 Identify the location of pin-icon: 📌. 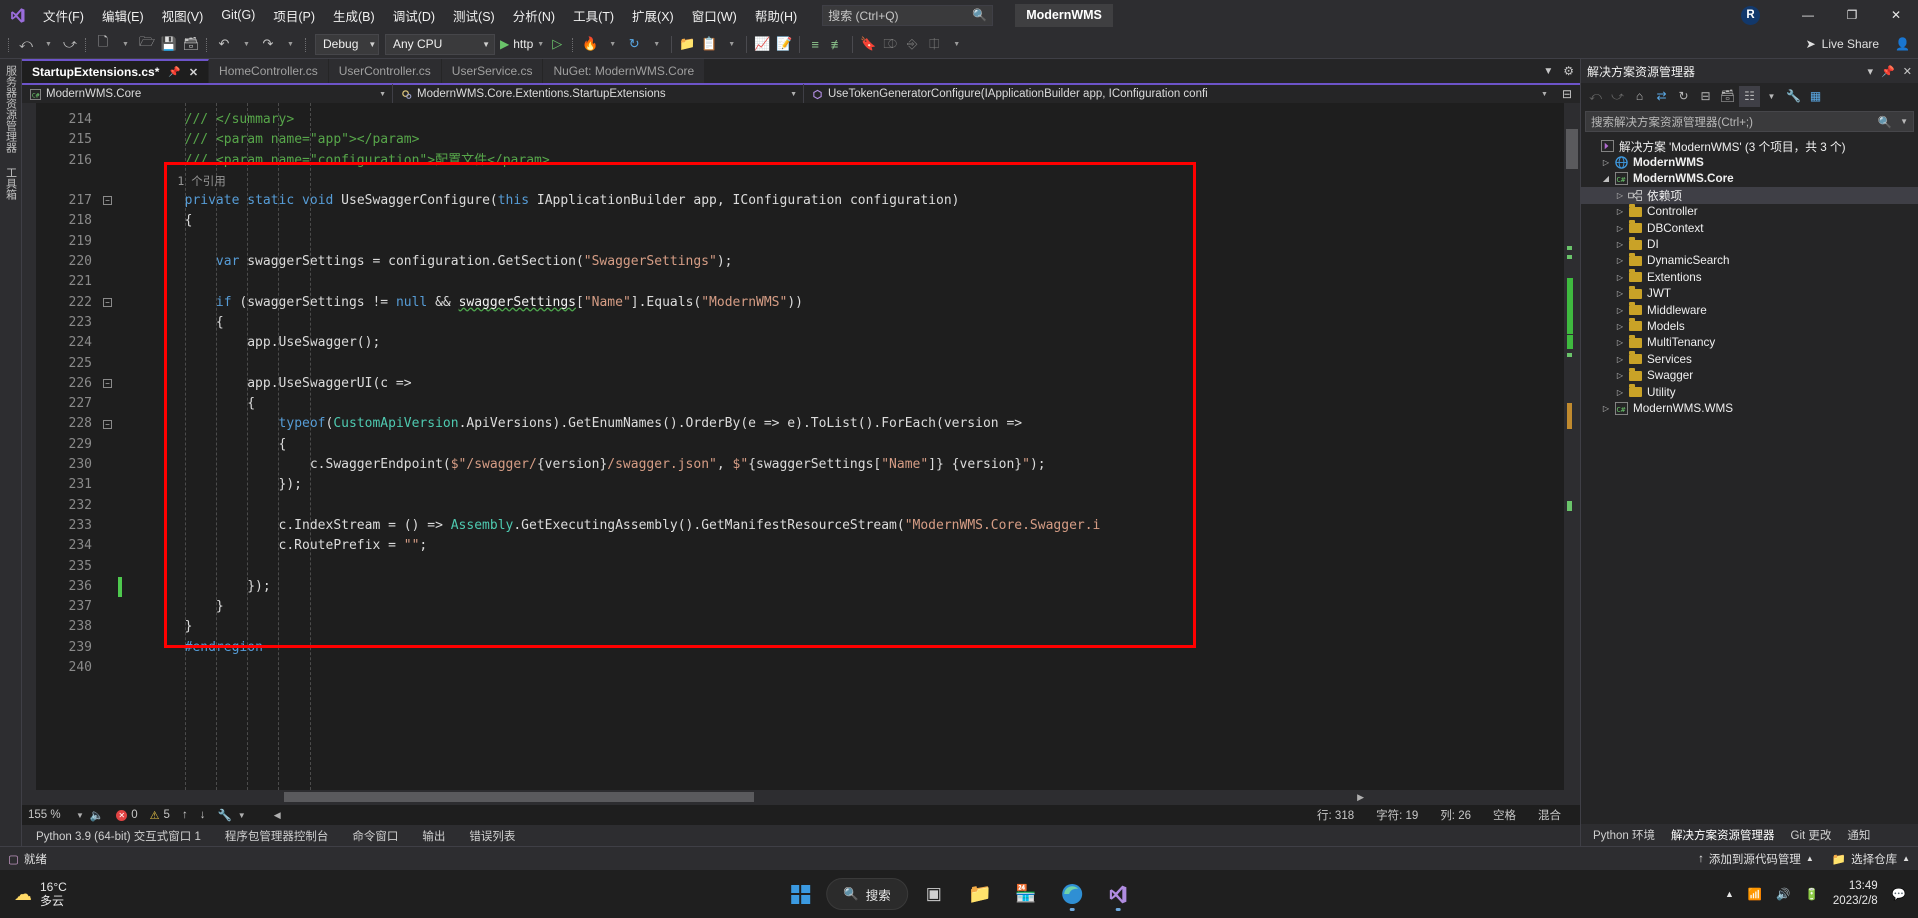
(174, 72).